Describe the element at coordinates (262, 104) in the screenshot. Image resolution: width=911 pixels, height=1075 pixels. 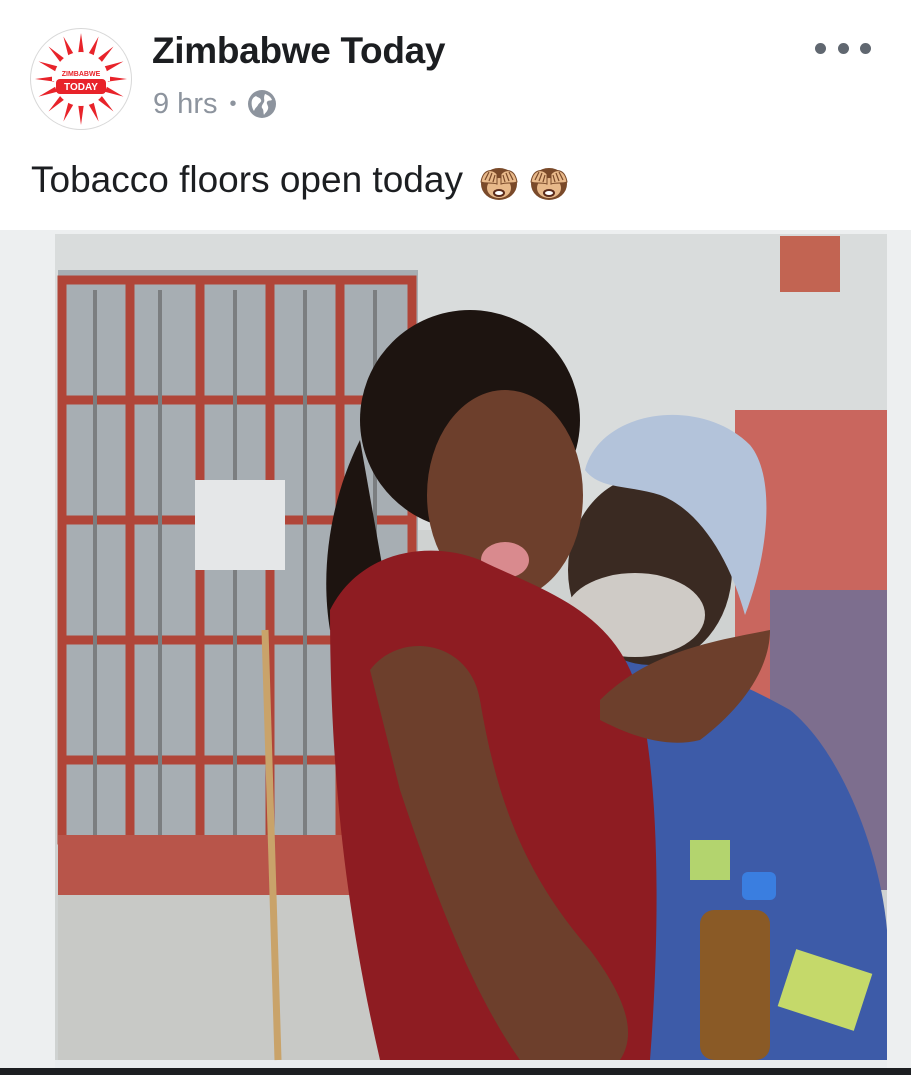
I see `globe-icon` at that location.